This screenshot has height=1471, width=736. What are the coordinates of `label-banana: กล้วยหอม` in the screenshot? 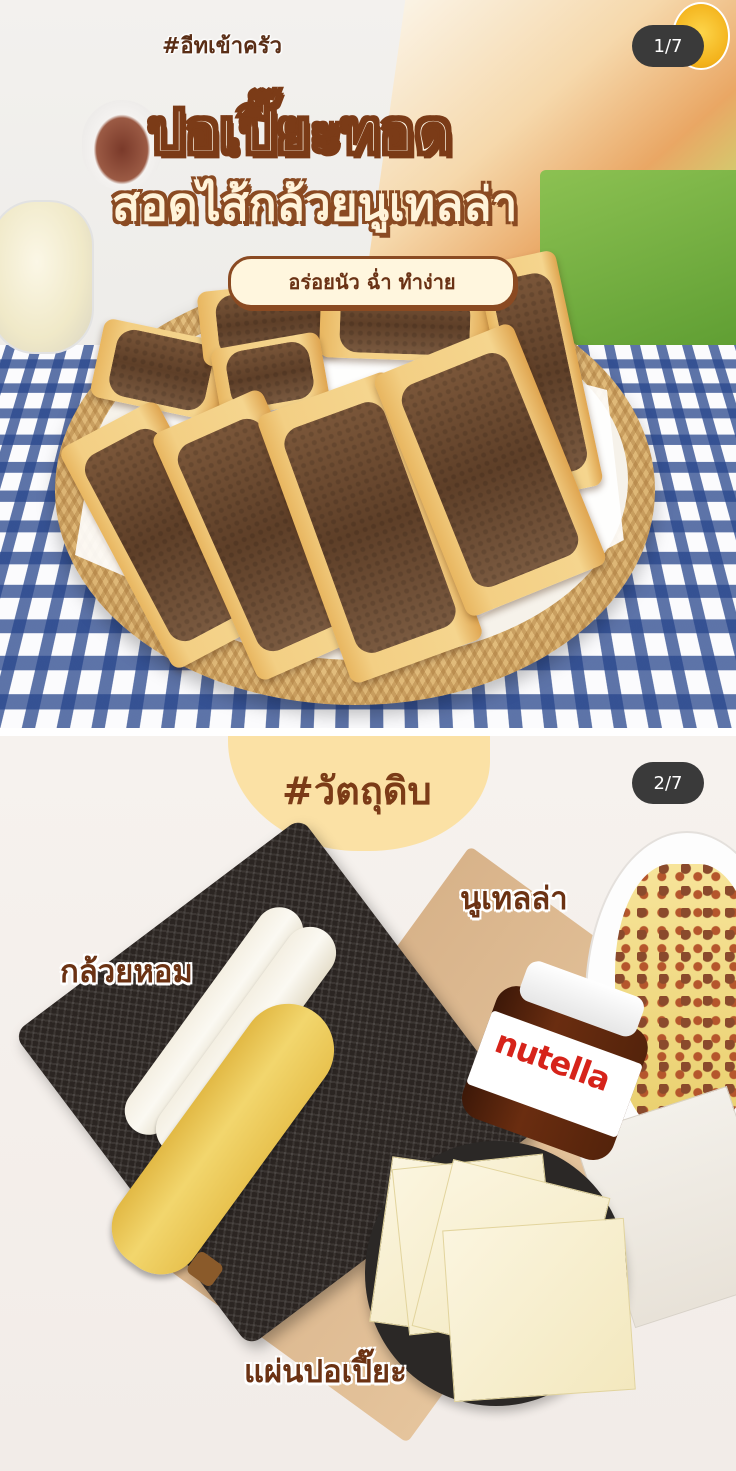 It's located at (126, 972).